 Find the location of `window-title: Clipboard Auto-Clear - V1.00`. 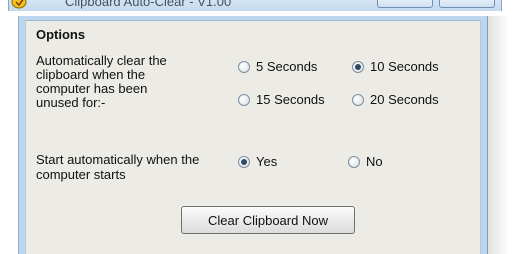

window-title: Clipboard Auto-Clear - V1.00 is located at coordinates (148, 4).